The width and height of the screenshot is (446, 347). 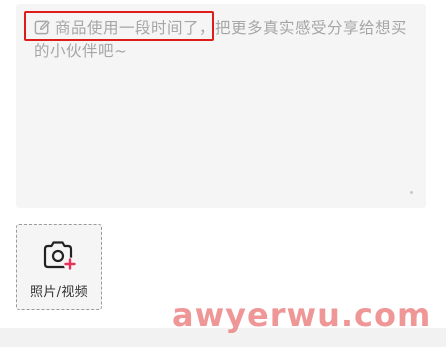 I want to click on annotation-highlight-box, so click(x=119, y=26).